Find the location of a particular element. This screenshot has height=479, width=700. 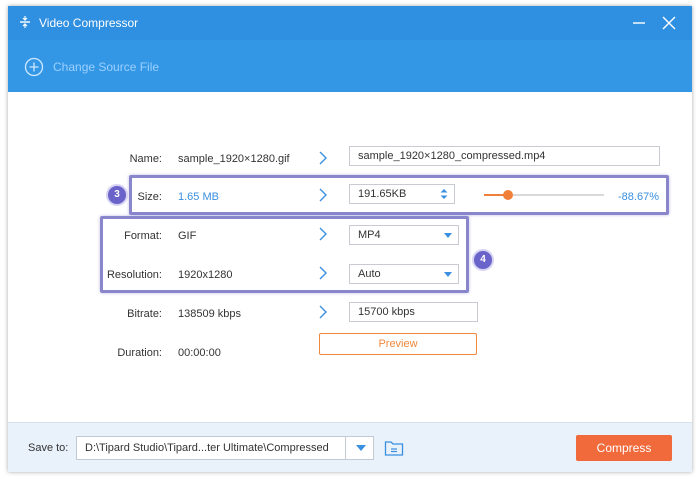

preview-button: Preview is located at coordinates (398, 344).